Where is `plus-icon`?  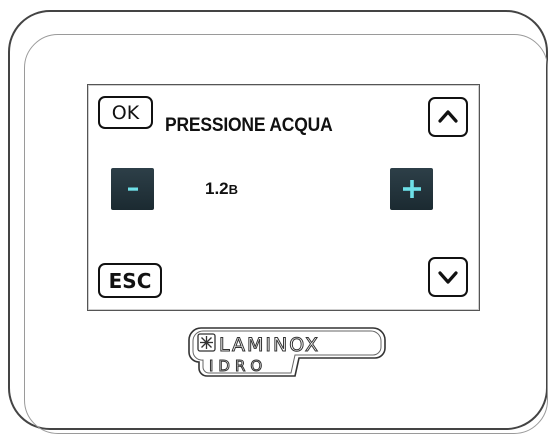 plus-icon is located at coordinates (411, 189).